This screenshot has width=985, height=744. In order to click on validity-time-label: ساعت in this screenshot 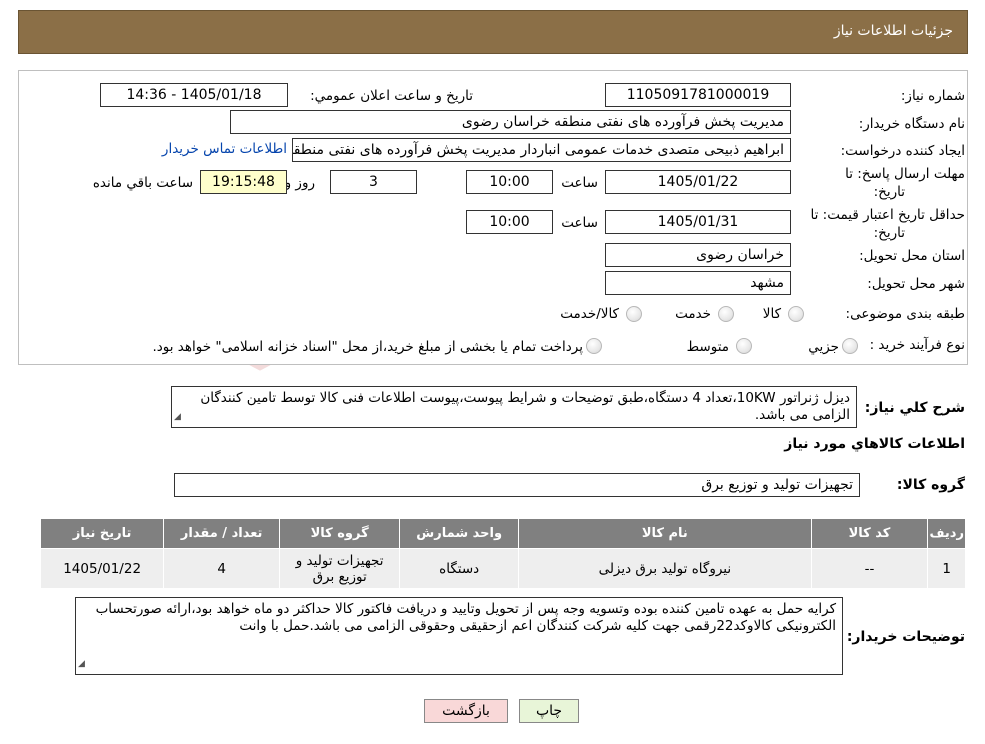, I will do `click(579, 223)`.